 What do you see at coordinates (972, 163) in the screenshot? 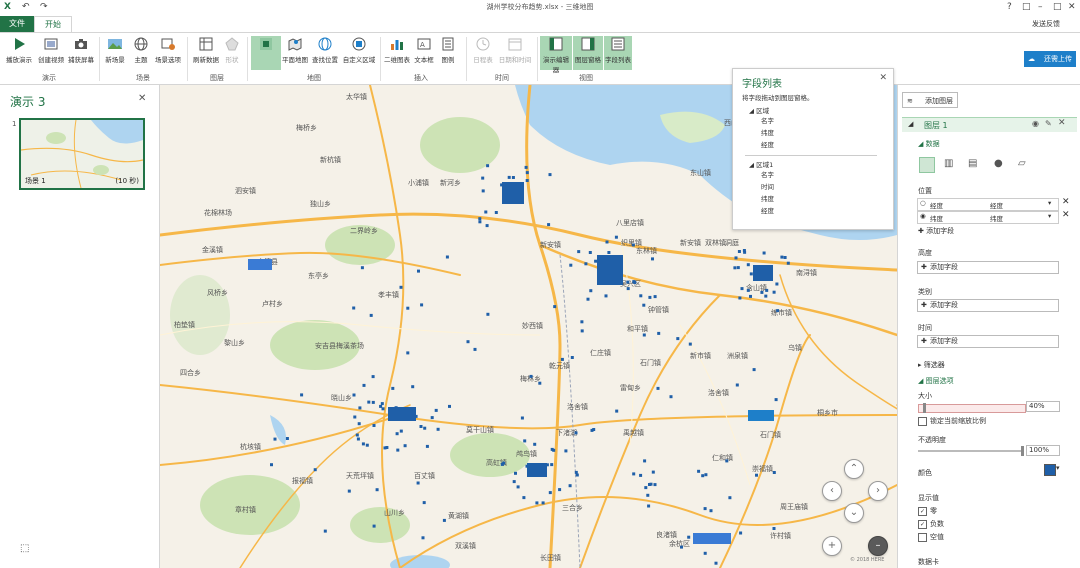
I see `bubble-chart-icon: ▤` at bounding box center [972, 163].